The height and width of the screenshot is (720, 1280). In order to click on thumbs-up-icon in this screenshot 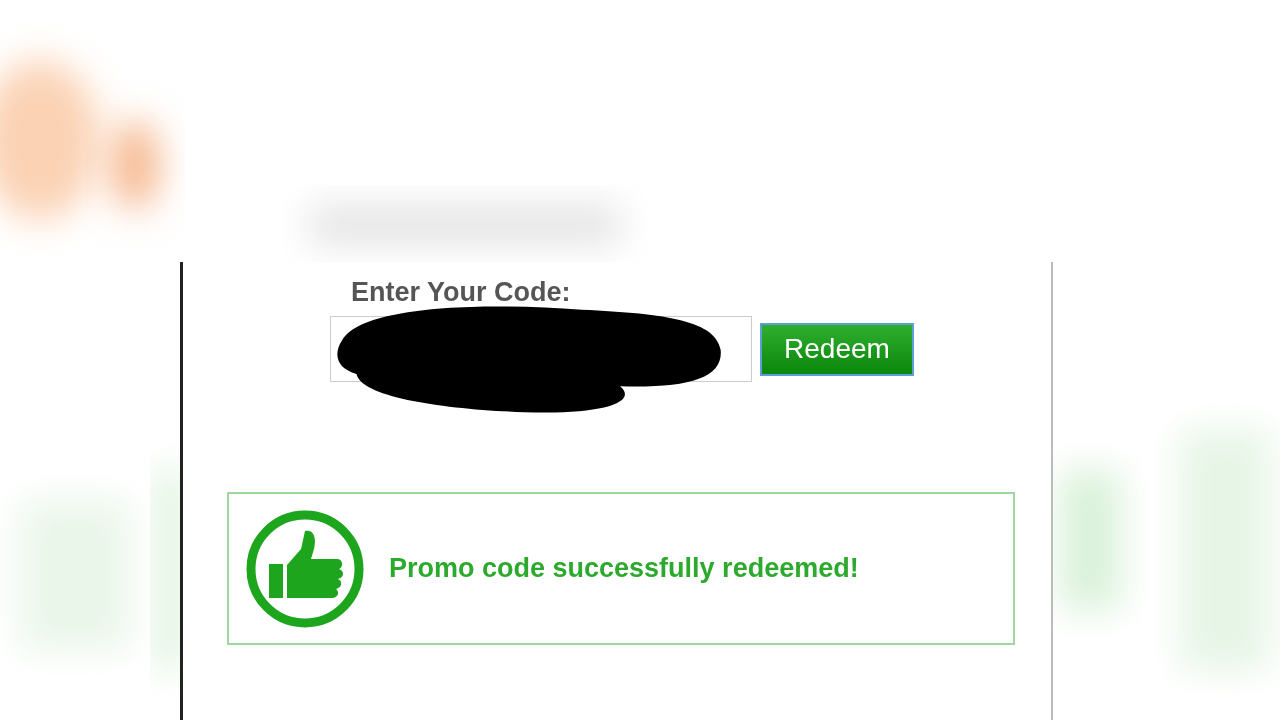, I will do `click(305, 568)`.